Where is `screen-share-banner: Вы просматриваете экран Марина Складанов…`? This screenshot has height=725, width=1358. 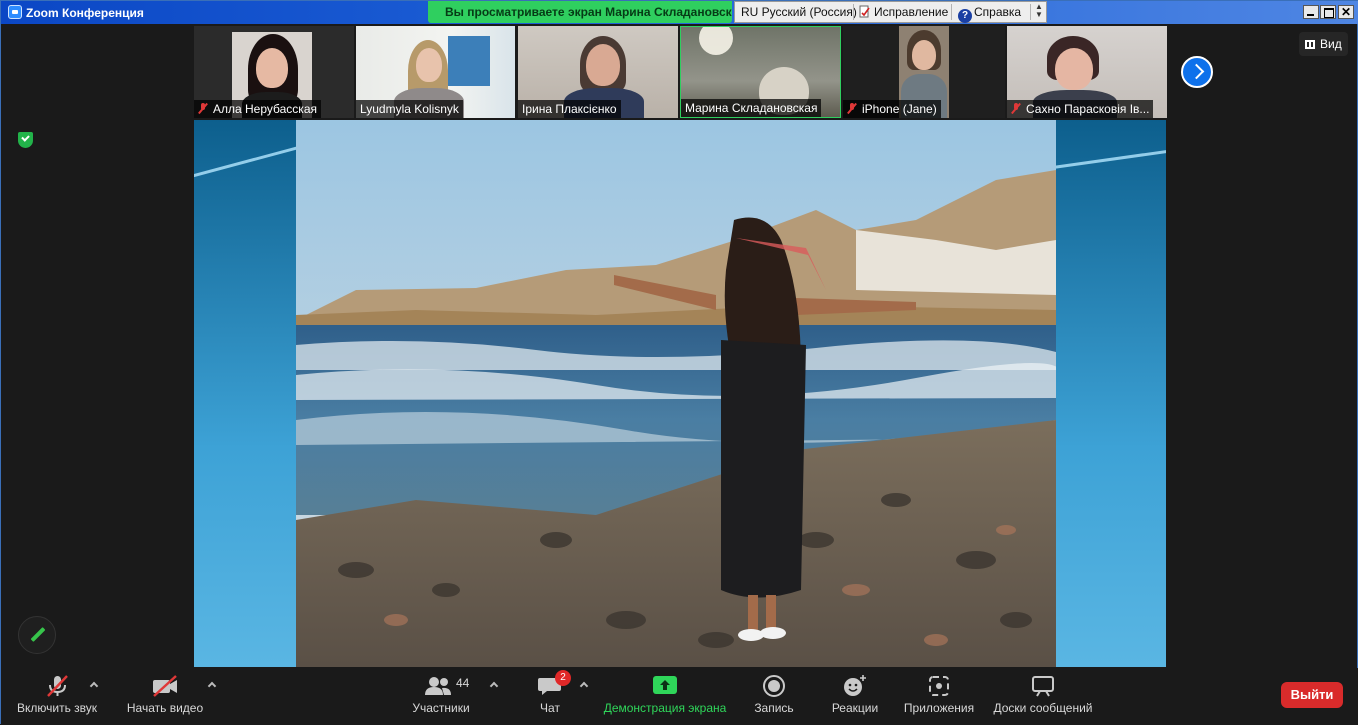
screen-share-banner: Вы просматриваете экран Марина Складанов… is located at coordinates (580, 12).